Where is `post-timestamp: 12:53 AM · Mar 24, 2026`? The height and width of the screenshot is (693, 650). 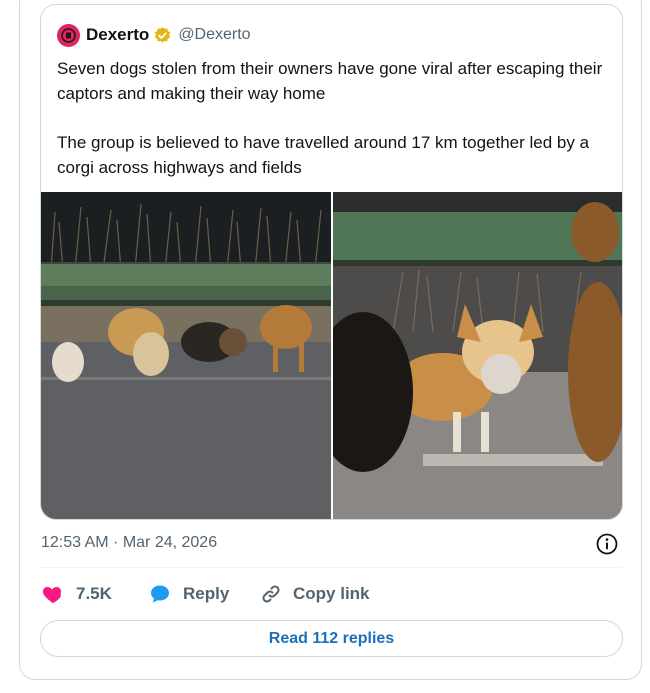
post-timestamp: 12:53 AM · Mar 24, 2026 is located at coordinates (129, 543).